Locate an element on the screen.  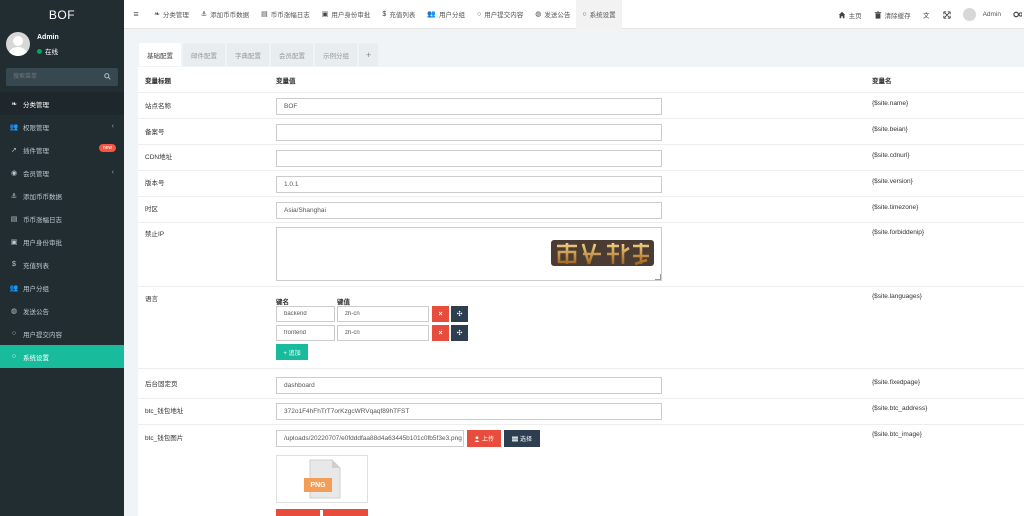
key-column-header: 键名 is located at coordinates (282, 302).